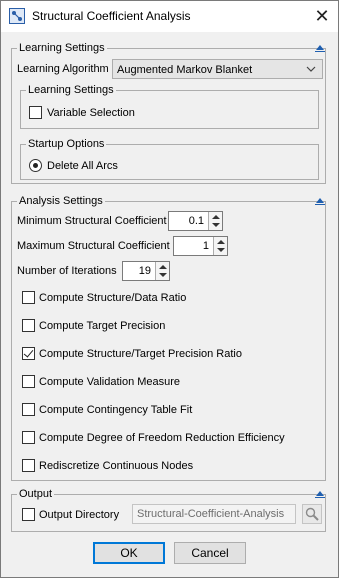 This screenshot has width=339, height=578. I want to click on option-label-4: Compute Contingency Table Fit, so click(116, 410).